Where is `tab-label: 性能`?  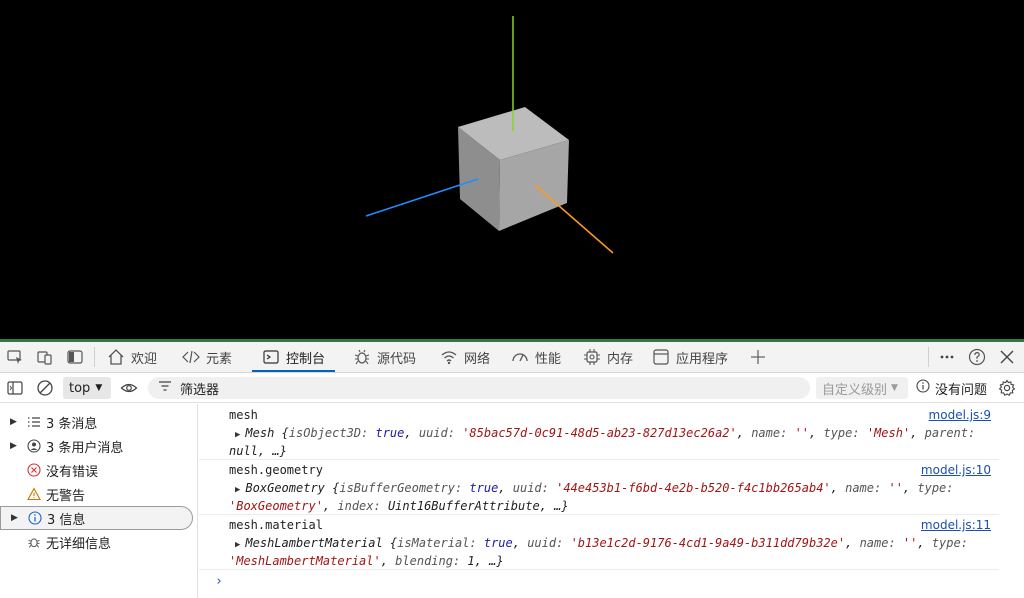 tab-label: 性能 is located at coordinates (548, 359).